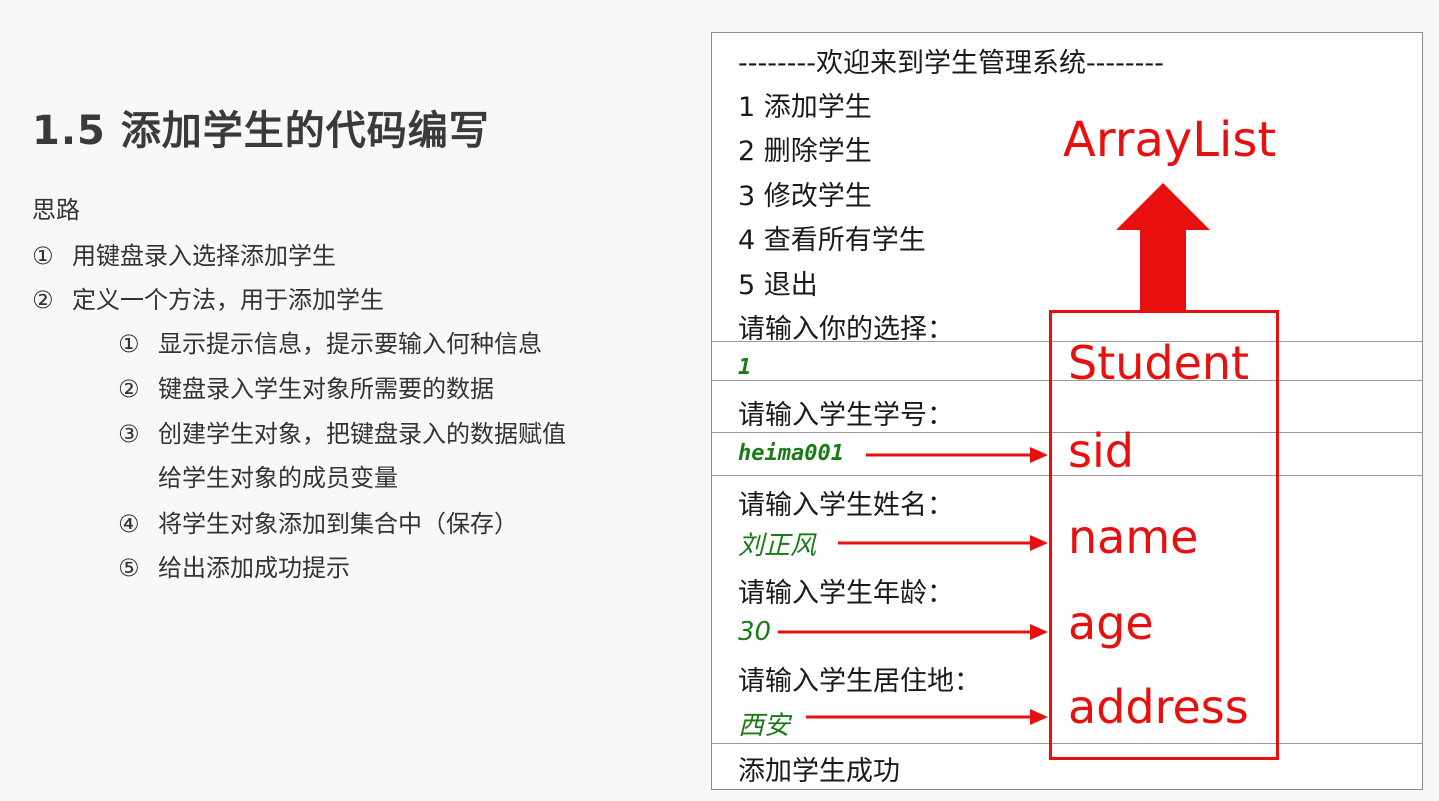  Describe the element at coordinates (927, 717) in the screenshot. I see `address-arrow-icon` at that location.